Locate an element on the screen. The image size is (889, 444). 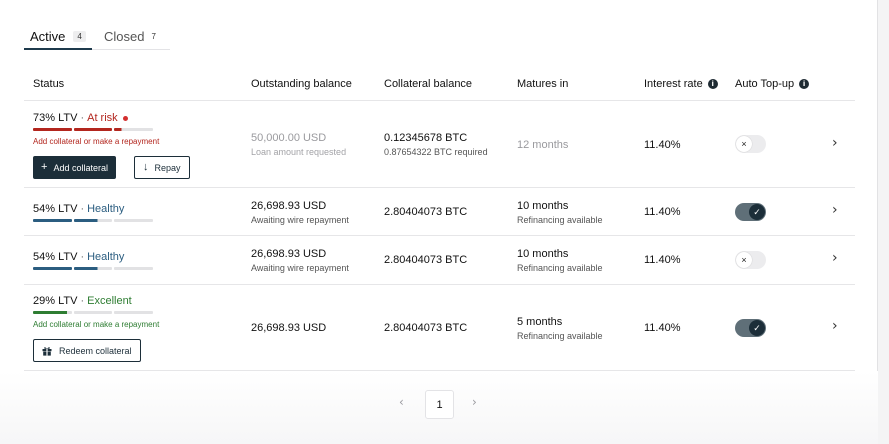
tab-active-count: 4 is located at coordinates (79, 36).